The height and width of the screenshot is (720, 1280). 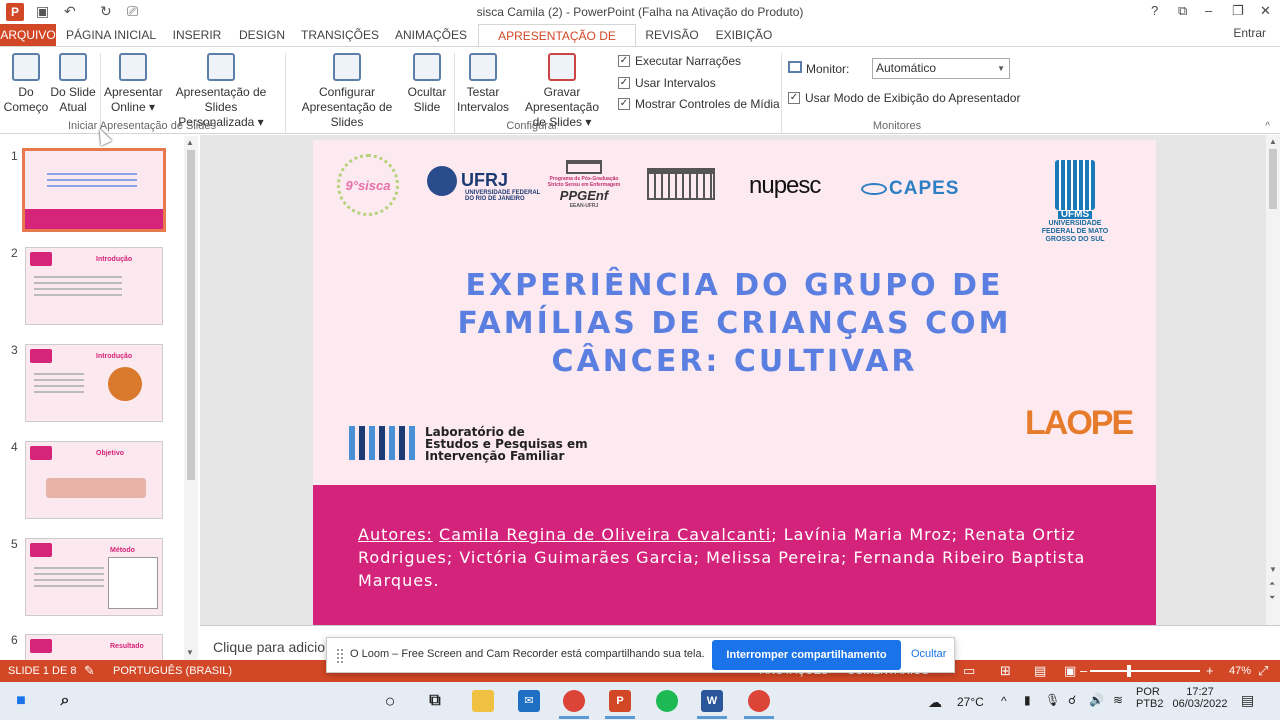 I want to click on drag-handle-icon, so click(x=340, y=656).